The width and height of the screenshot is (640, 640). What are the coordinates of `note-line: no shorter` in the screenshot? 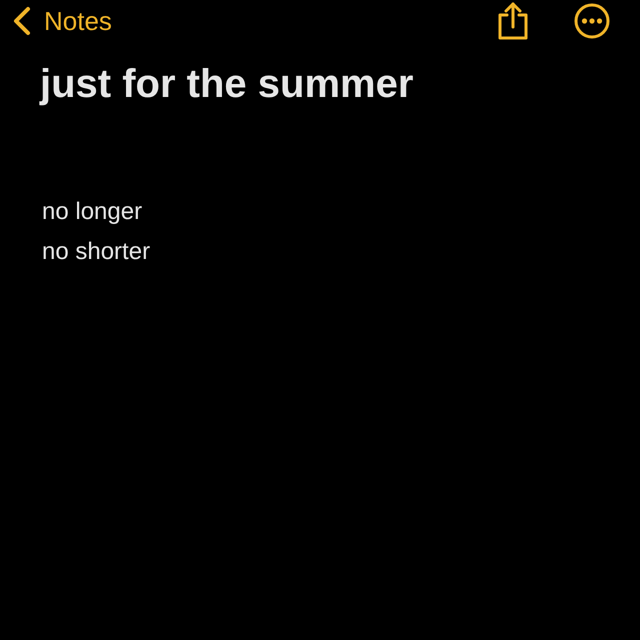 It's located at (96, 252).